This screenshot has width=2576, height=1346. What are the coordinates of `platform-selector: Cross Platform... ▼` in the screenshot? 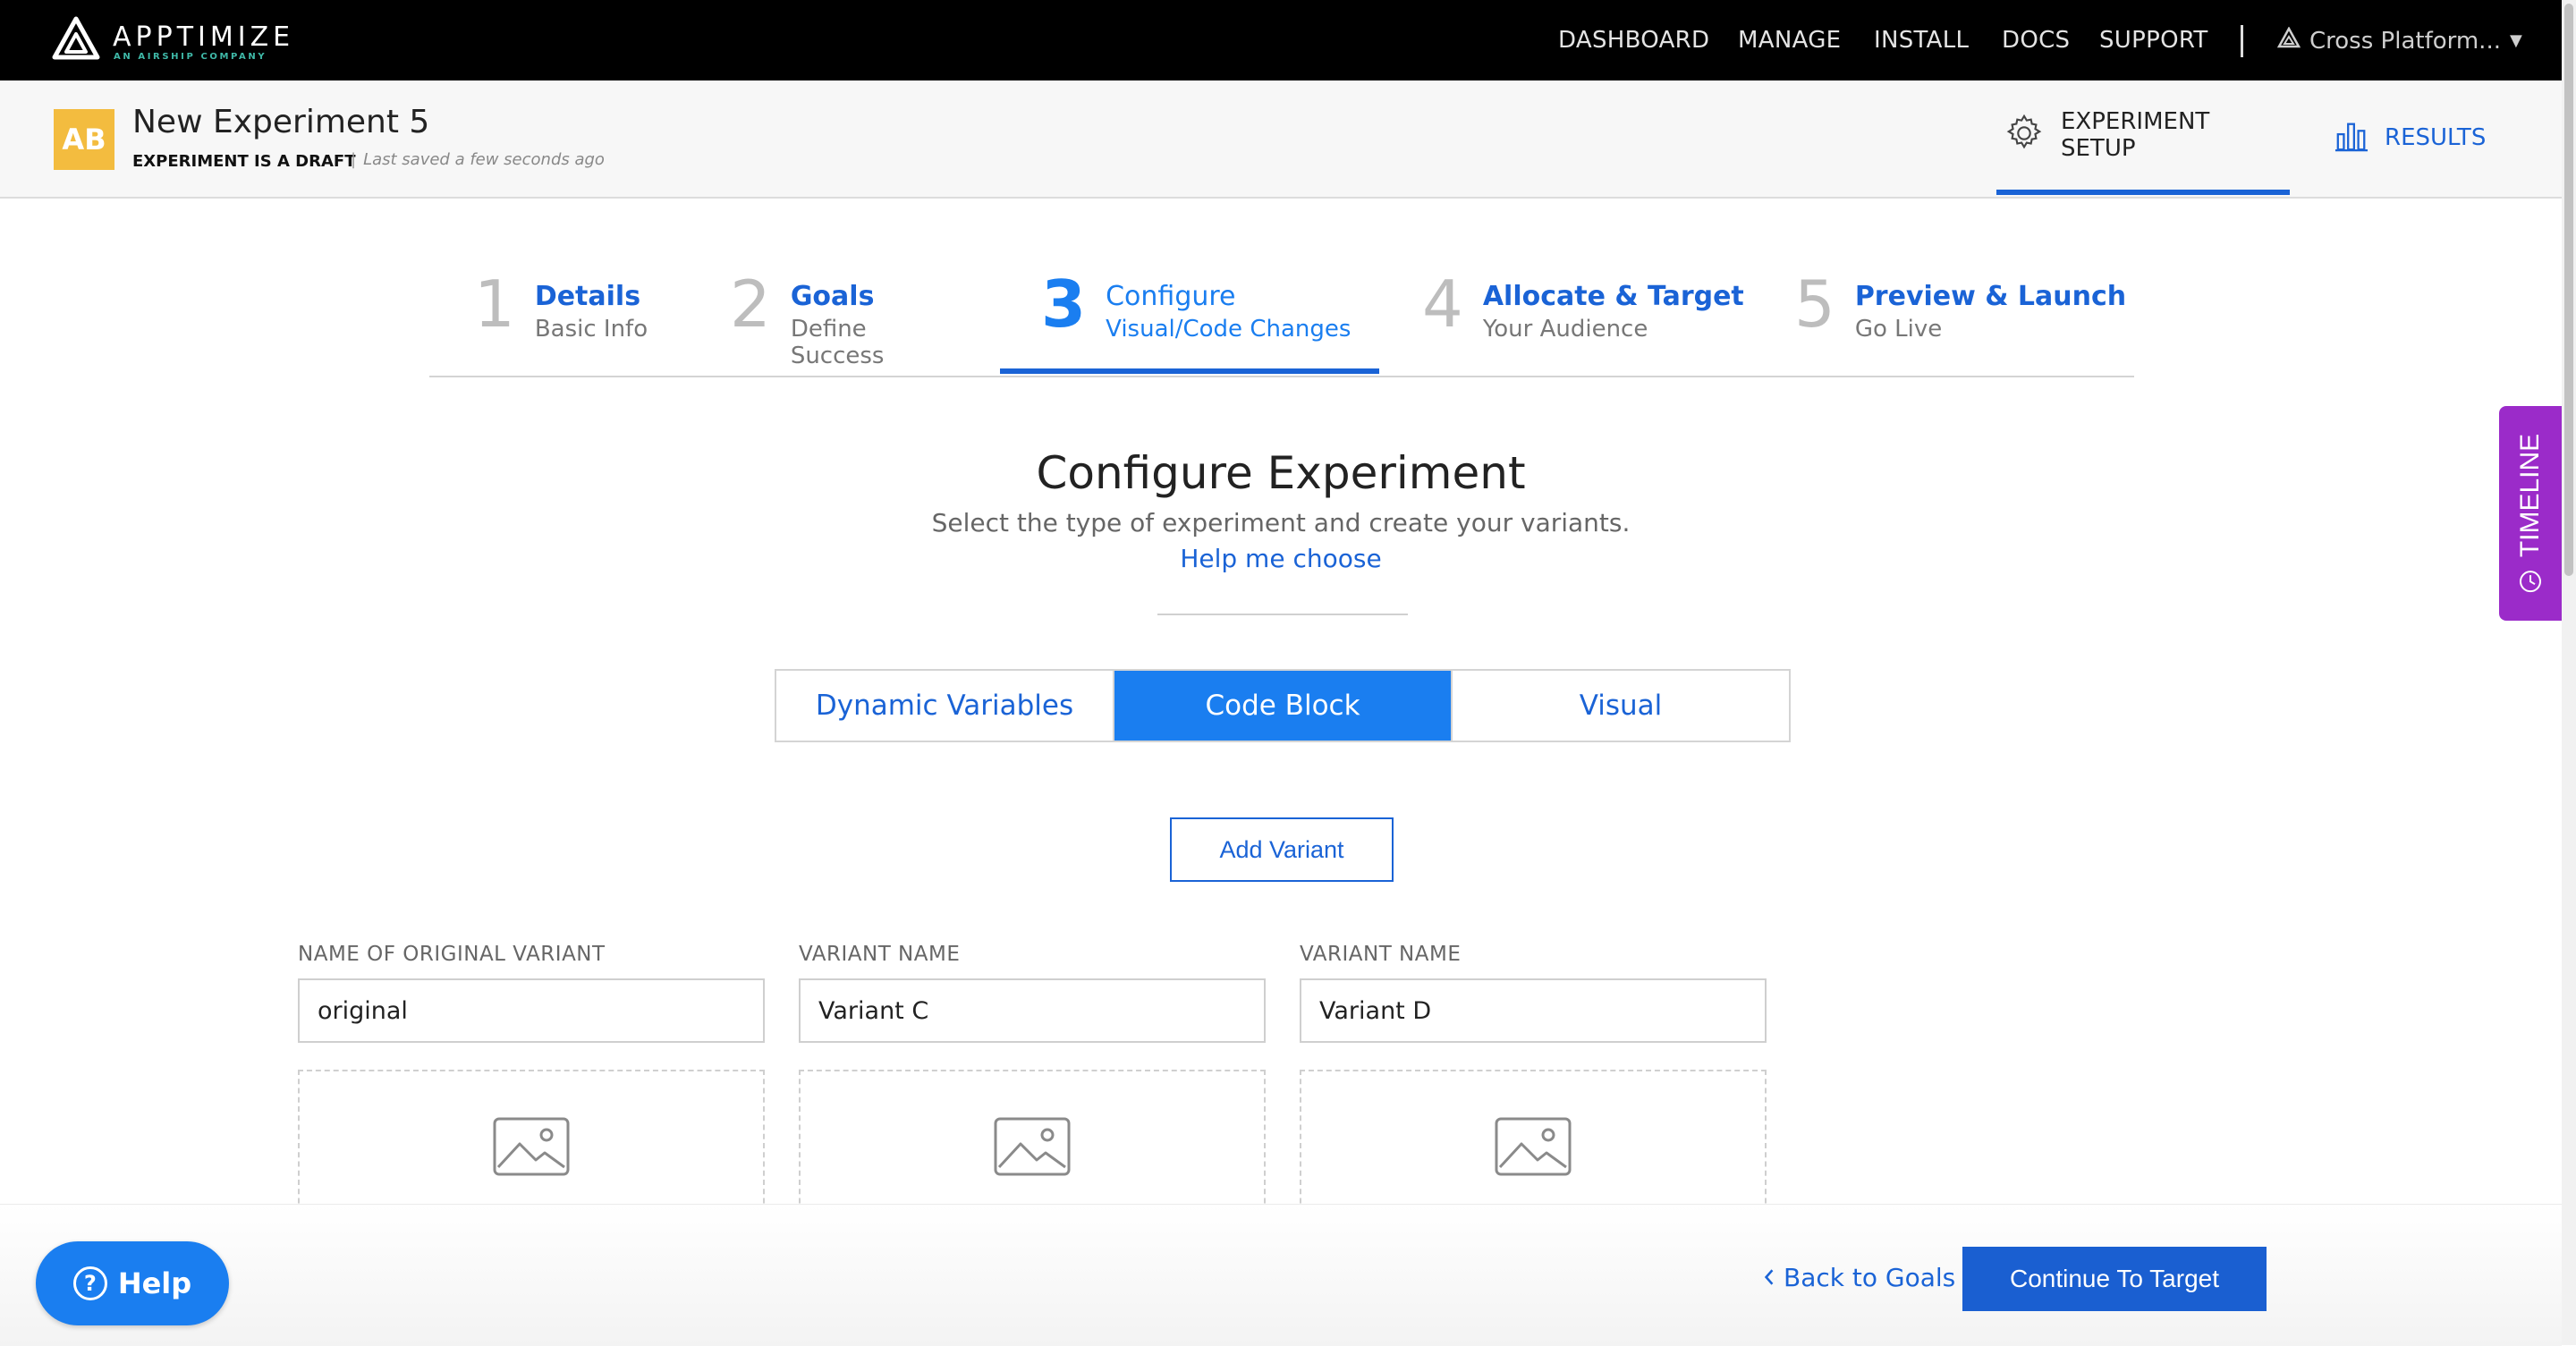 It's located at (2399, 40).